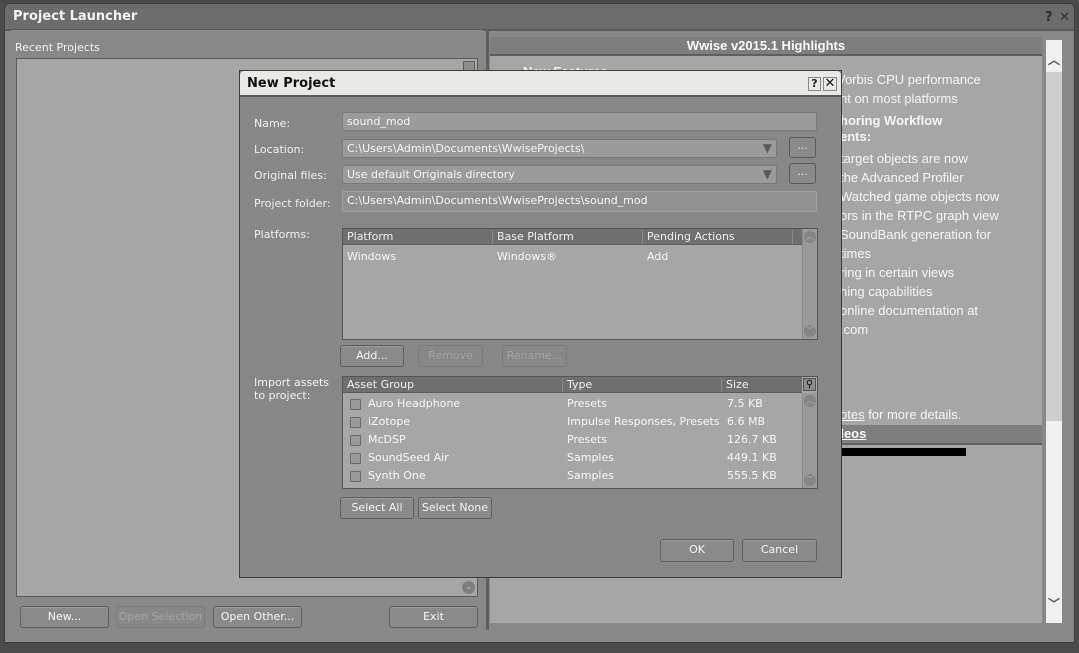 This screenshot has width=1079, height=653. I want to click on platforms-scrollbar: ︿ ﹀, so click(809, 284).